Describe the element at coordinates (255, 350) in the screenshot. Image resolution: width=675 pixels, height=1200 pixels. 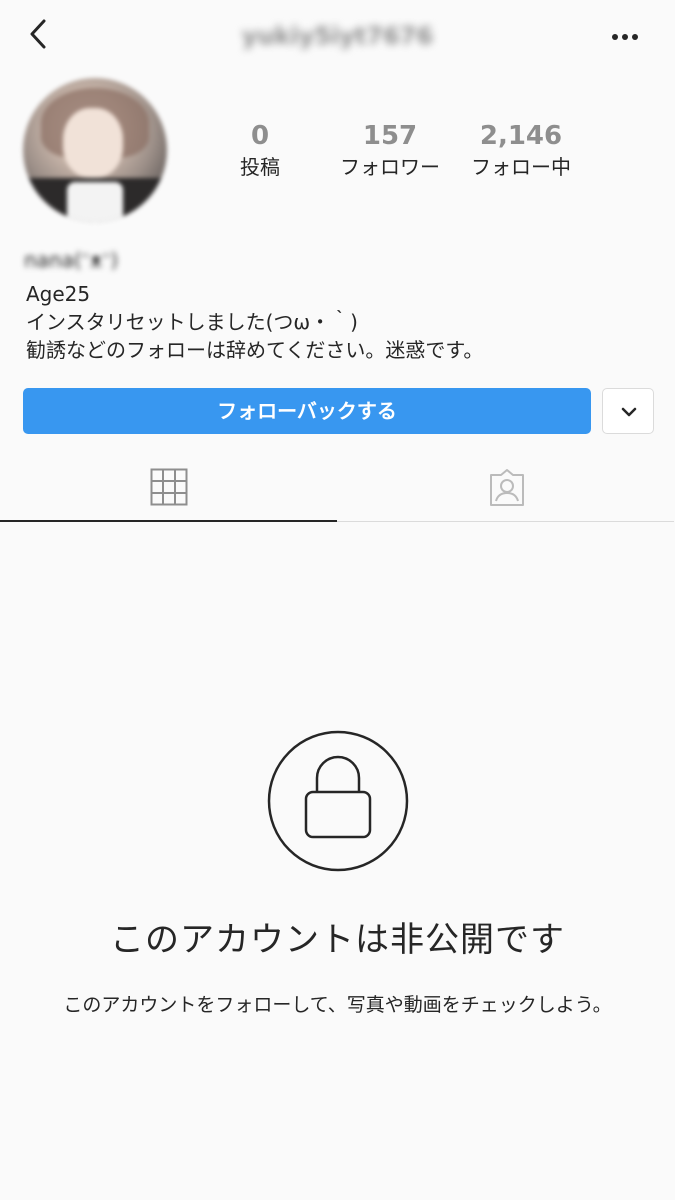
I see `bio-line: 勧誘などのフォローは辞めてください。迷惑です。` at that location.